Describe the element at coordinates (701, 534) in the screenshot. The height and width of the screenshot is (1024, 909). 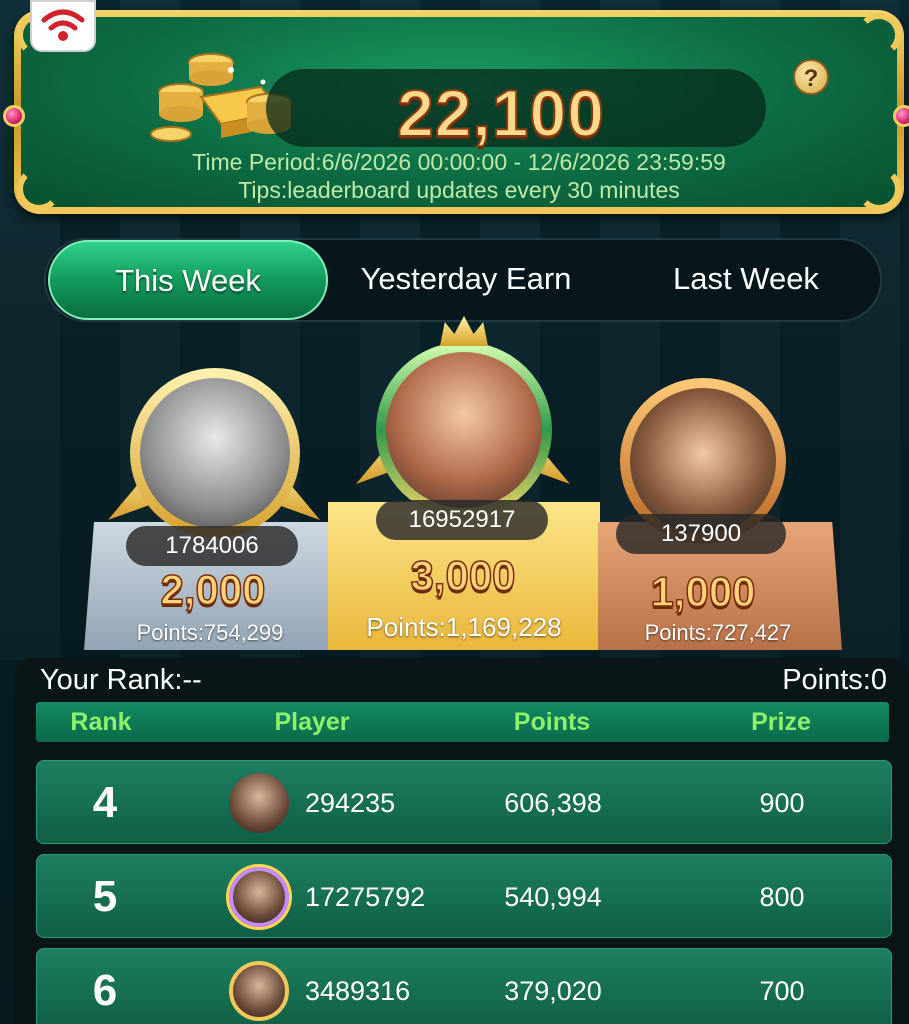
I see `third-place-player-id: 137900` at that location.